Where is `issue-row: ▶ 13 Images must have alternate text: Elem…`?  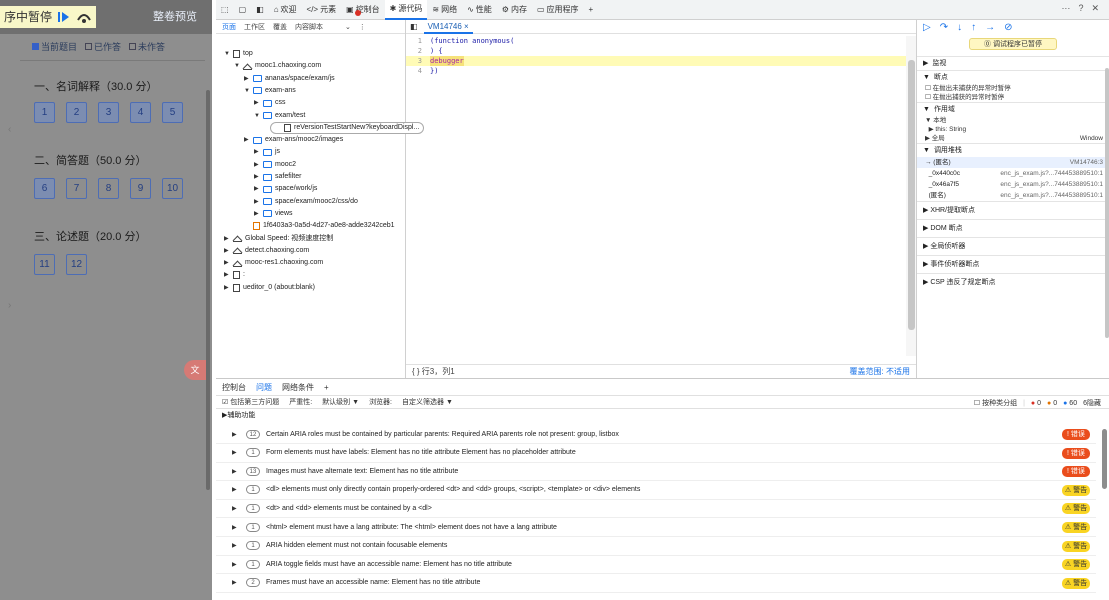
issue-row: ▶ 13 Images must have alternate text: Elem… is located at coordinates (656, 472).